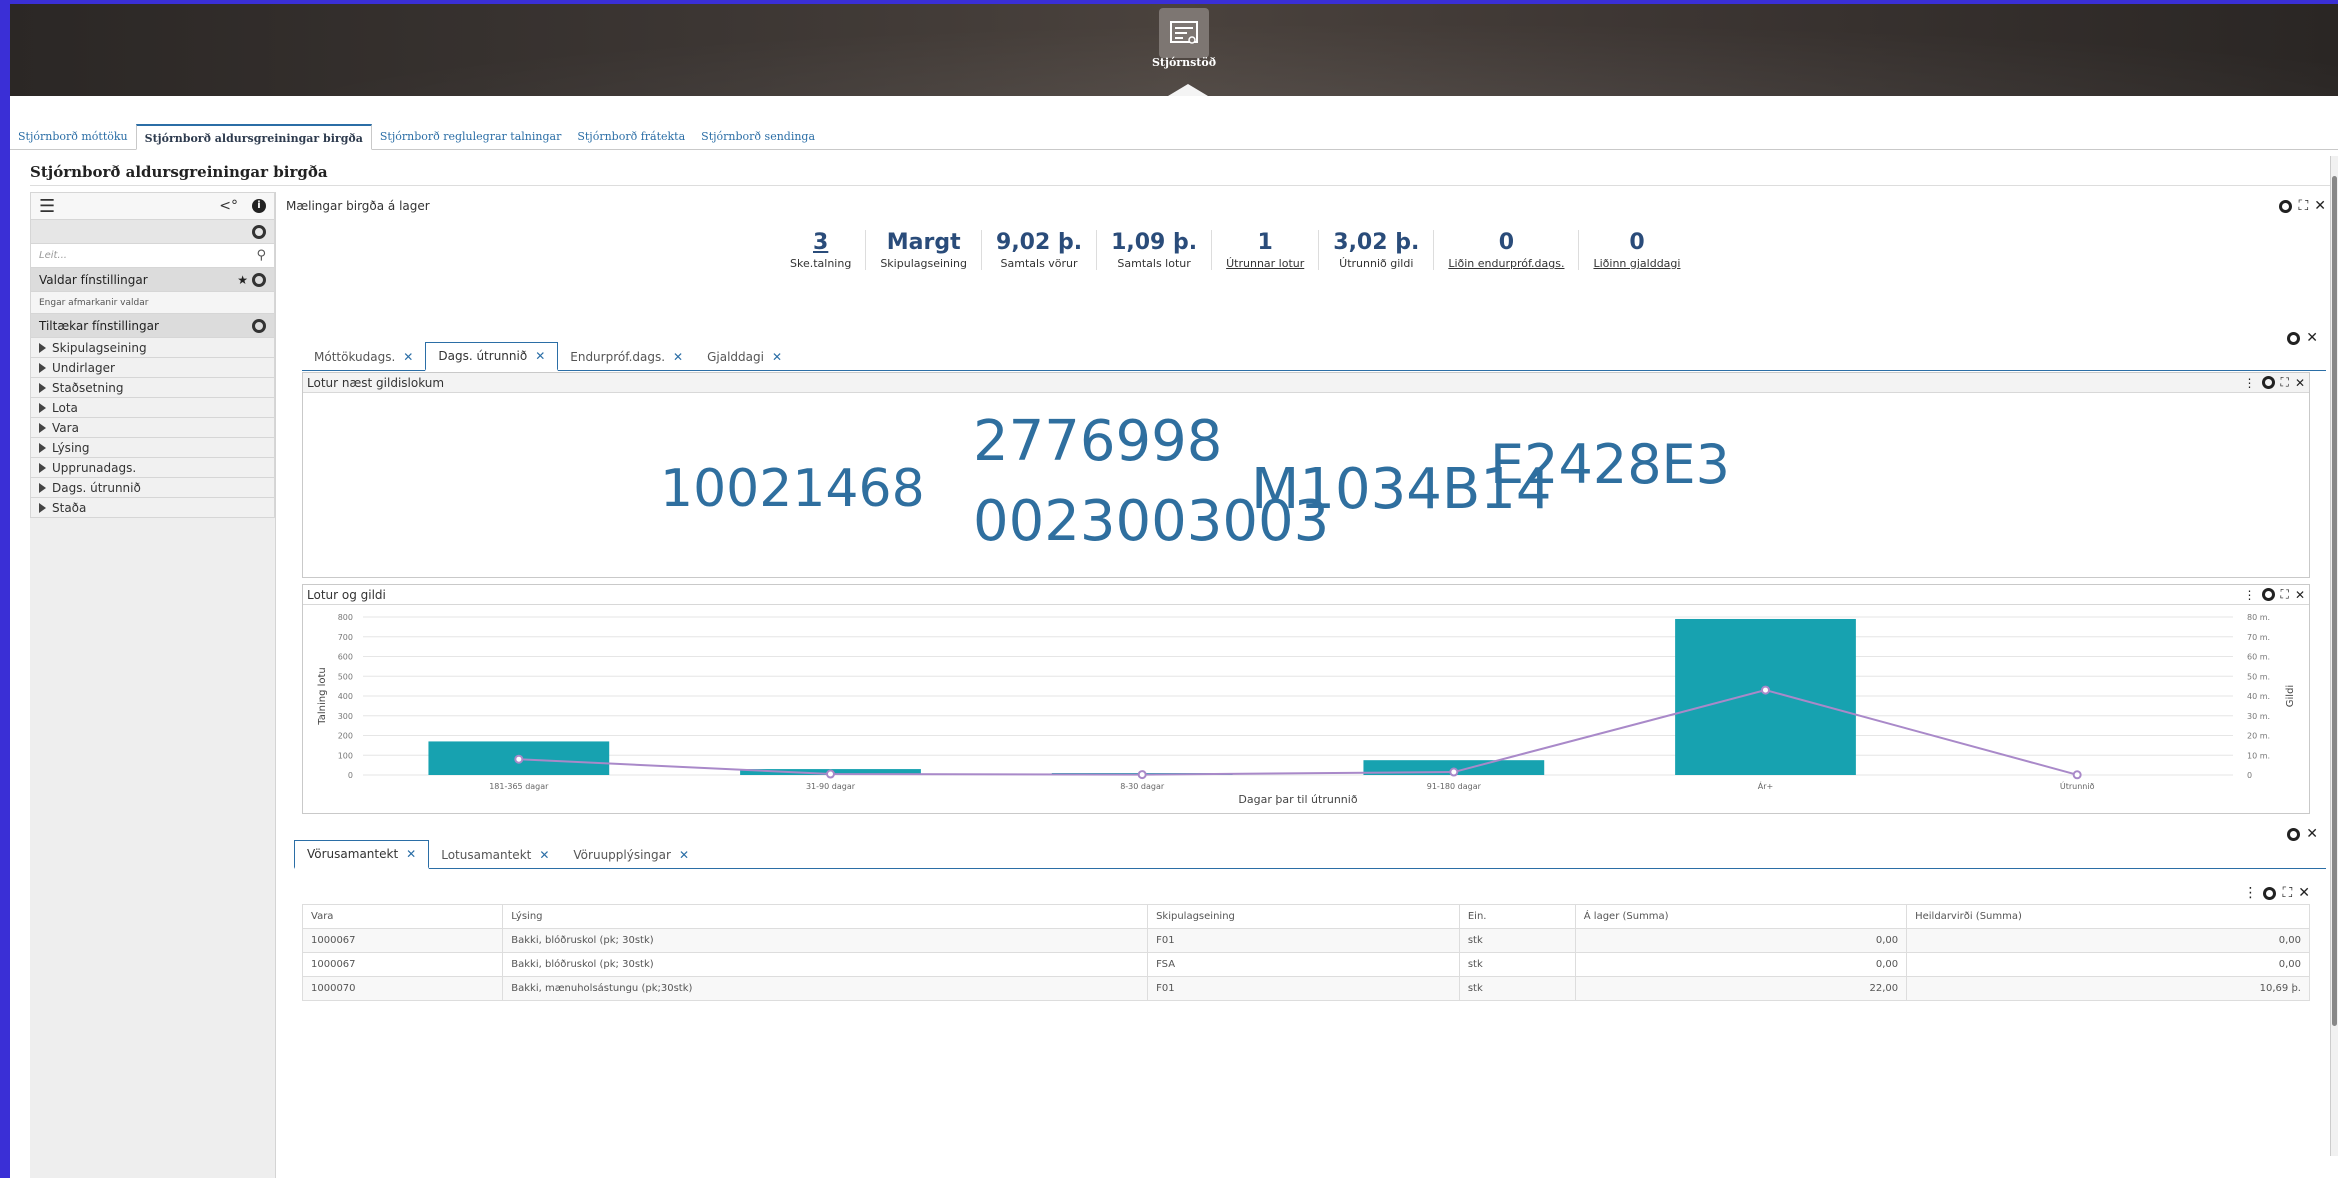 This screenshot has width=2338, height=1178. I want to click on scrollbar, so click(2334, 656).